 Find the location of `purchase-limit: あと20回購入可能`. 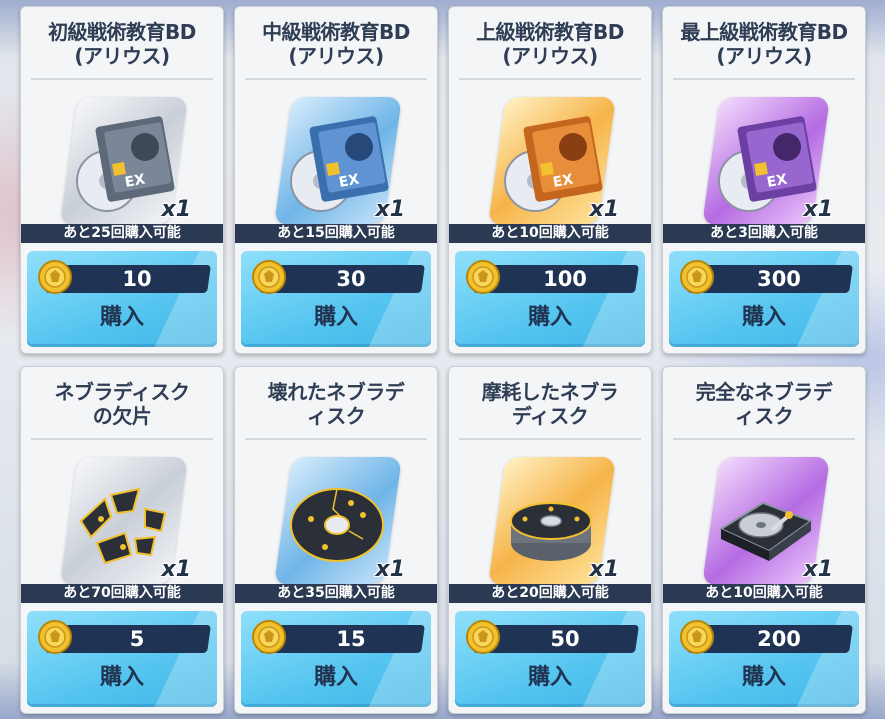

purchase-limit: あと20回購入可能 is located at coordinates (550, 593).